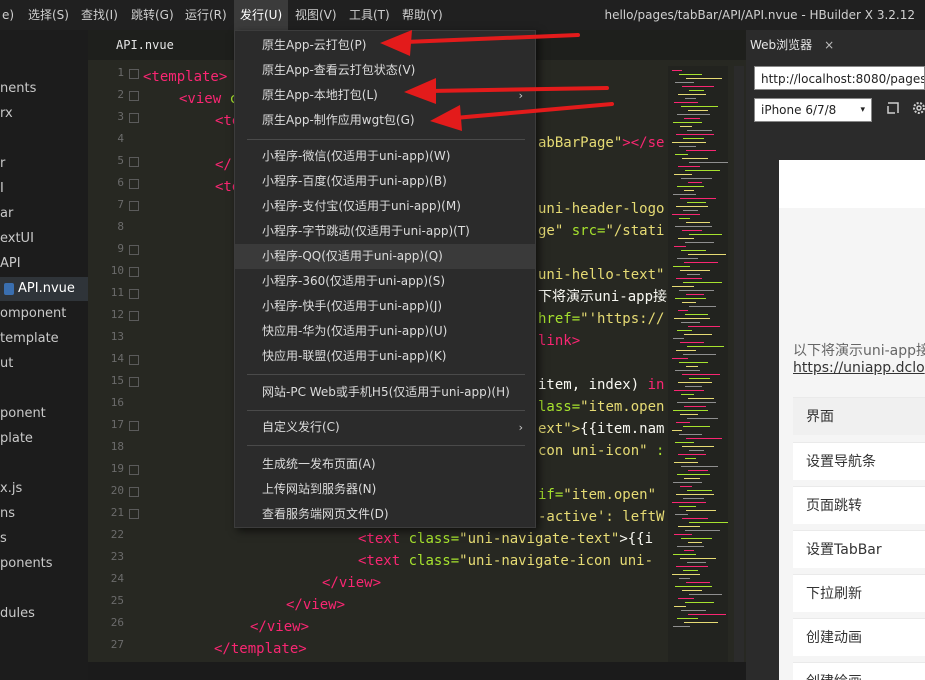  What do you see at coordinates (839, 78) in the screenshot?
I see `url-input: http://localhost:8080/pages/` at bounding box center [839, 78].